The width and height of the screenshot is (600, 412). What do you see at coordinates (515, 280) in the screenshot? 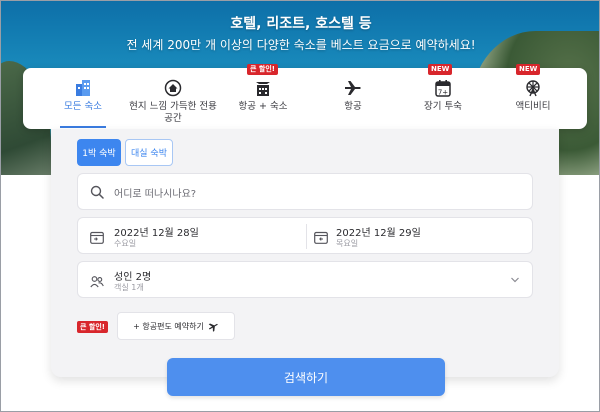
I see `chevron-down-icon` at bounding box center [515, 280].